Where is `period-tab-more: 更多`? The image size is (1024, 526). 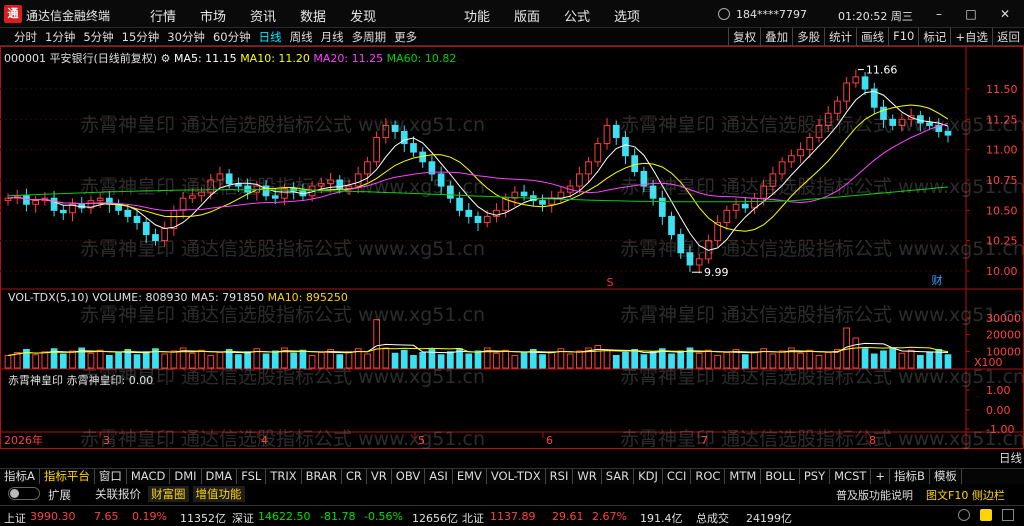 period-tab-more: 更多 is located at coordinates (405, 37).